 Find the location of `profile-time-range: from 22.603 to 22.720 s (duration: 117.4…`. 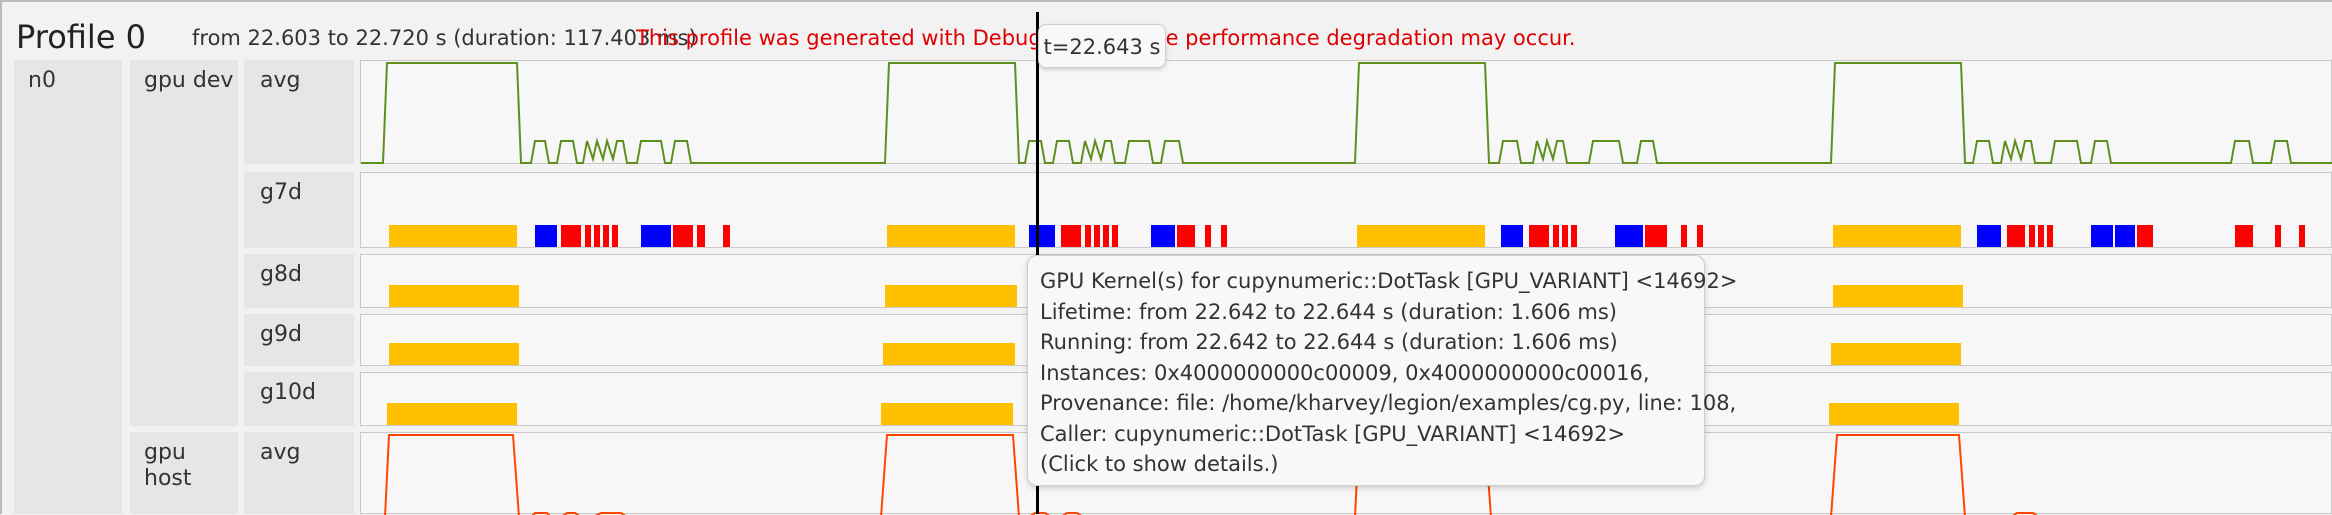

profile-time-range: from 22.603 to 22.720 s (duration: 117.4… is located at coordinates (444, 38).